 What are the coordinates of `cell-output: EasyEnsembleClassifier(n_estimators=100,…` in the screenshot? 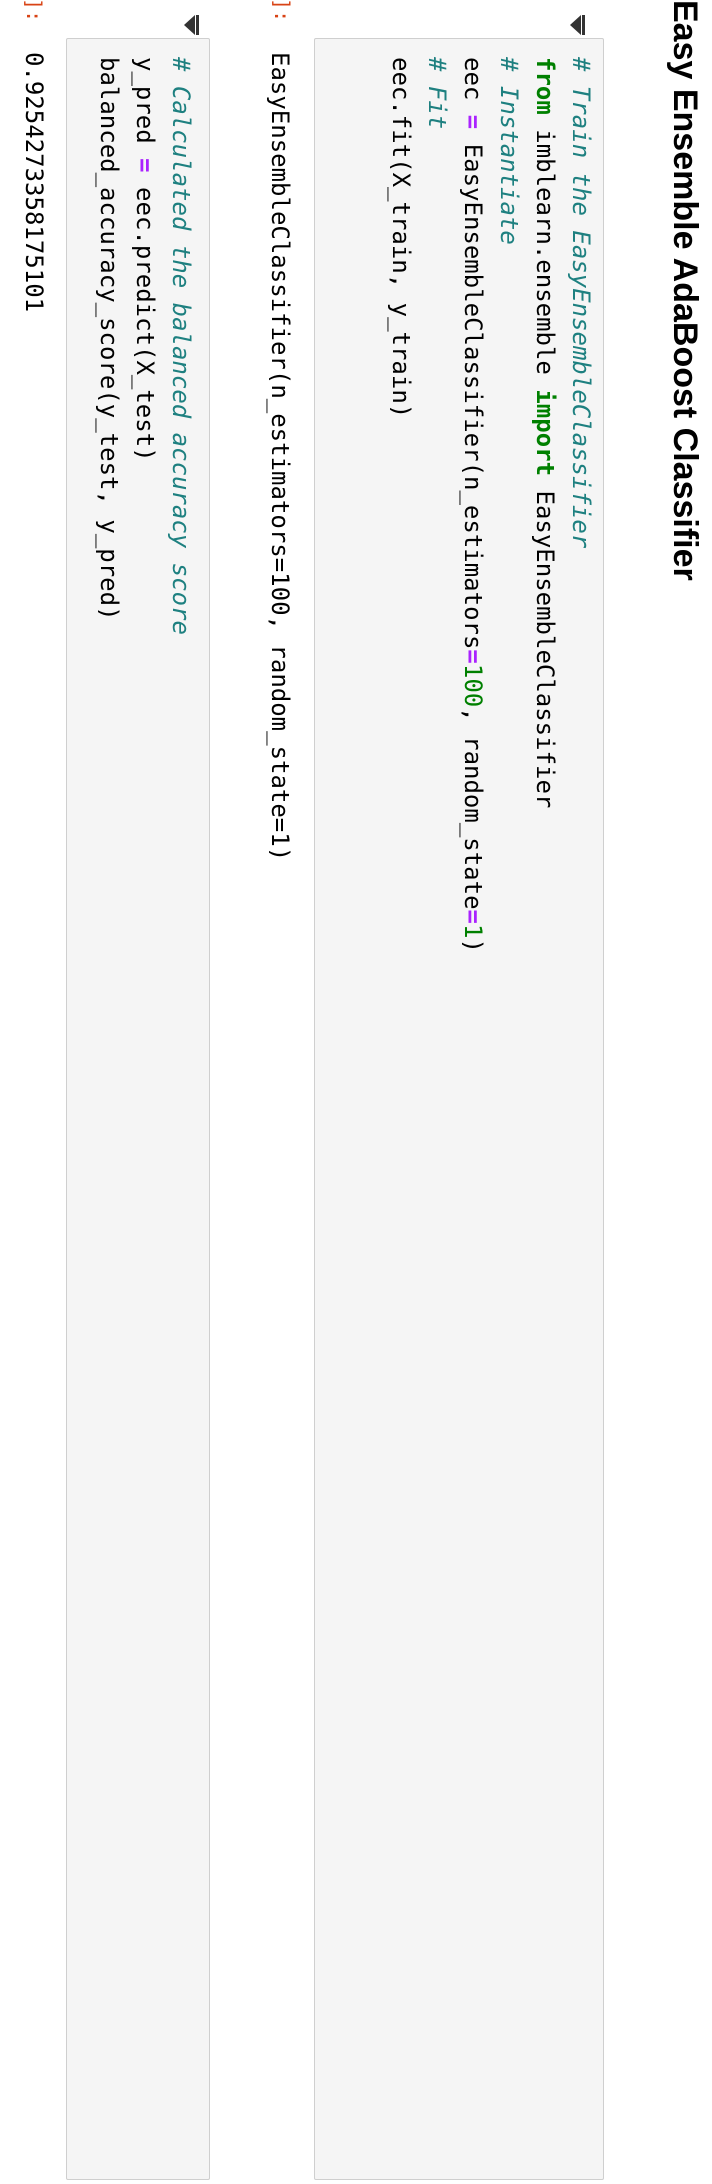 It's located at (280, 457).